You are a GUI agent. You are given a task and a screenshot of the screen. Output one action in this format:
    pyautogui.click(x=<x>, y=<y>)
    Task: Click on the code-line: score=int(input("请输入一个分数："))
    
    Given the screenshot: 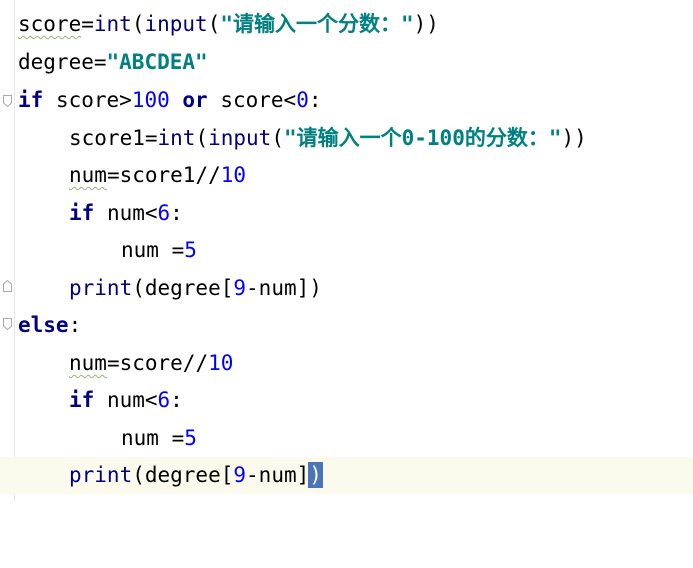 What is the action you would take?
    pyautogui.click(x=346, y=24)
    